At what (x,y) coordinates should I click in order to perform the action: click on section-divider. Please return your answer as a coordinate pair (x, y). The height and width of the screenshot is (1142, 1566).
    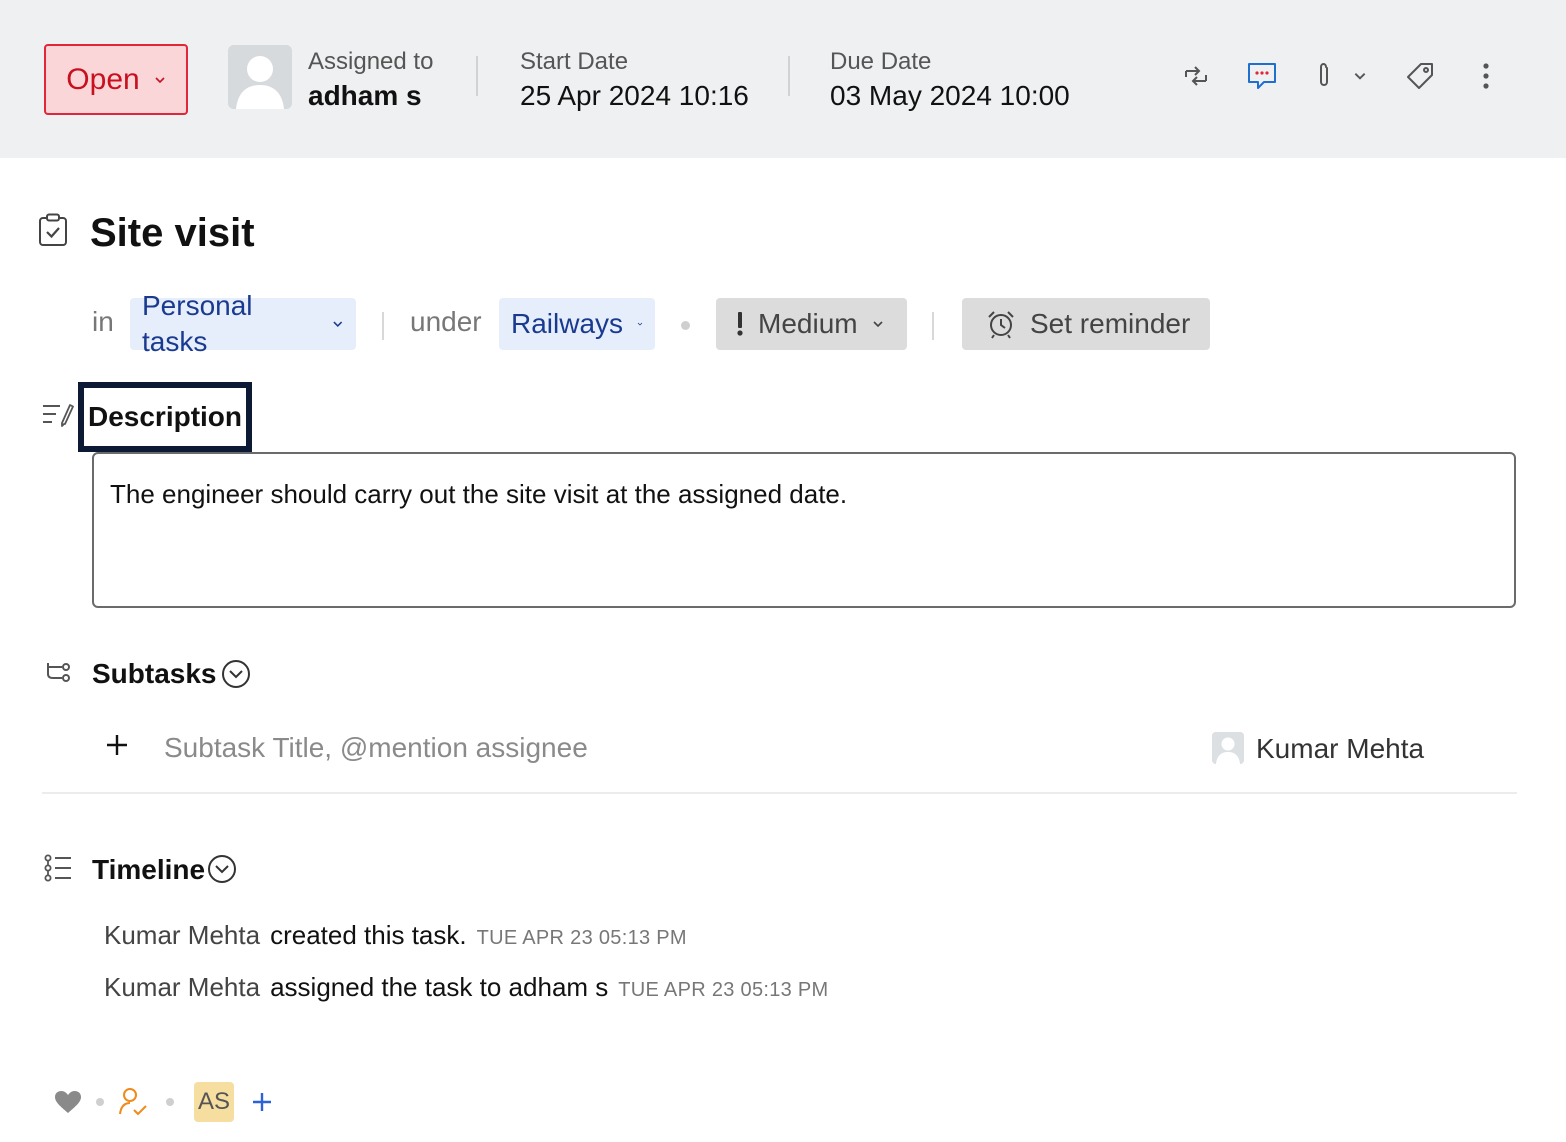
    Looking at the image, I should click on (779, 793).